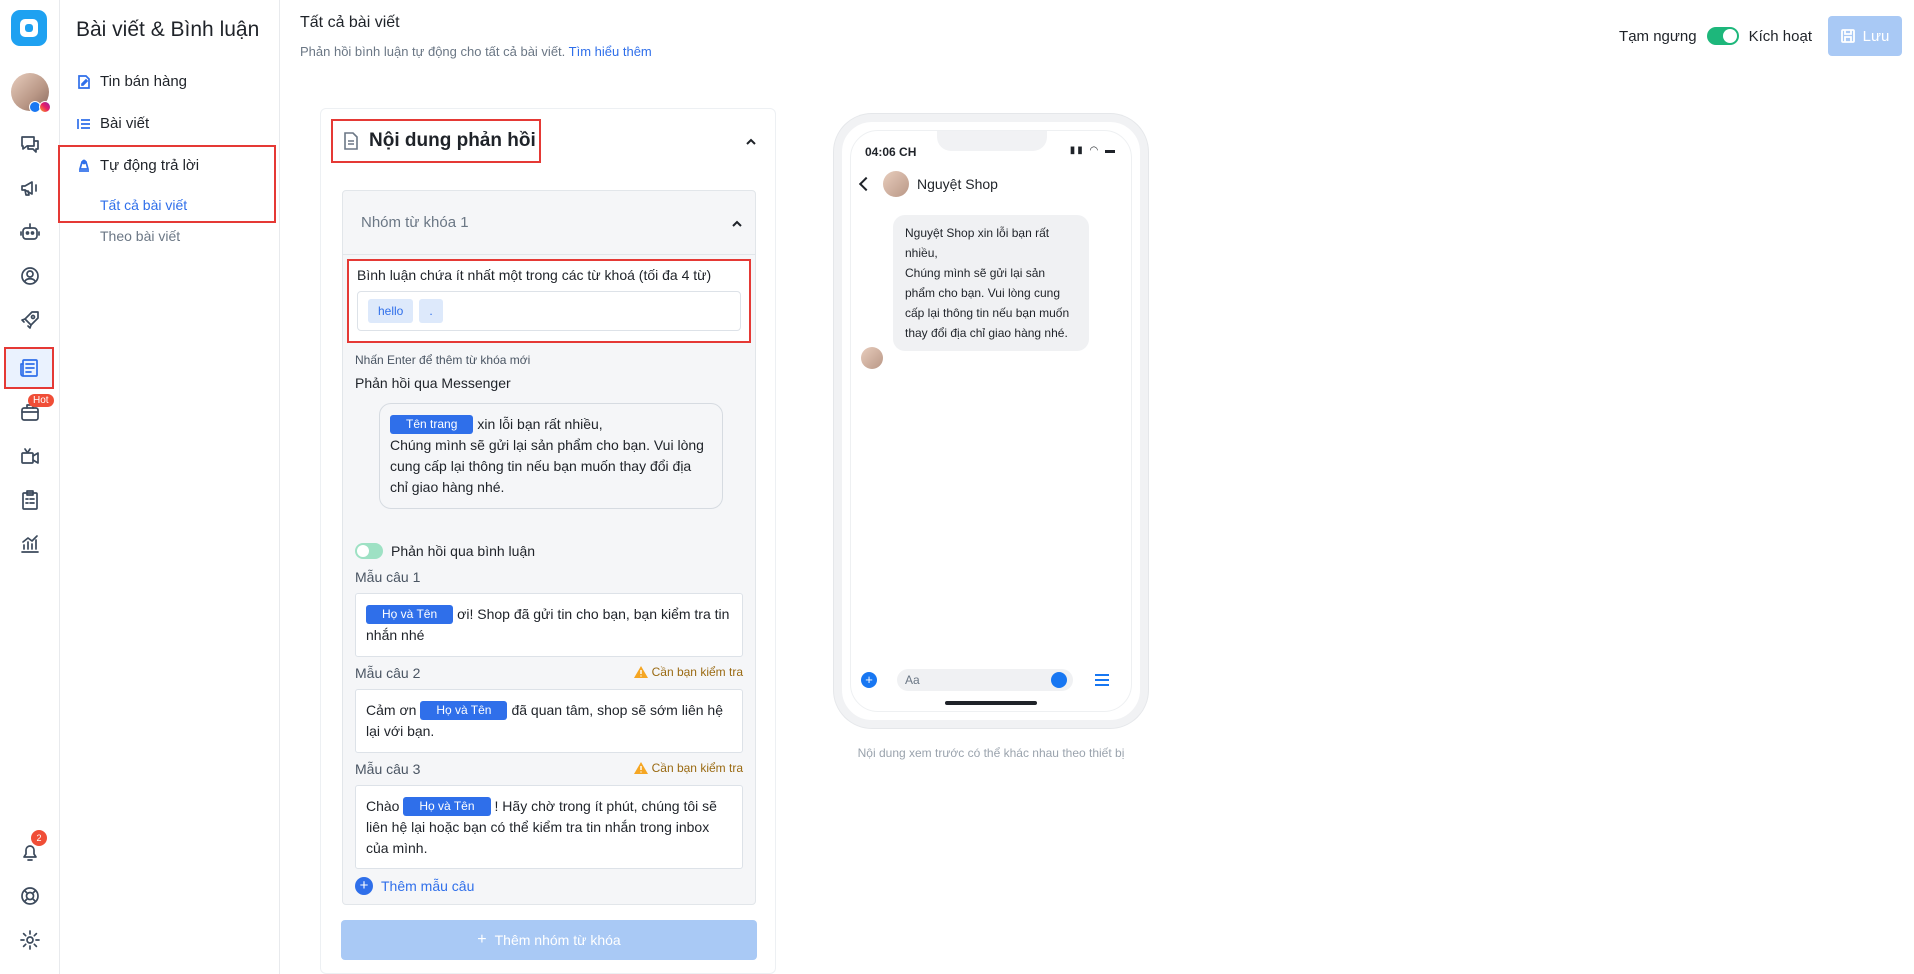  I want to click on posts-icon, so click(29, 368).